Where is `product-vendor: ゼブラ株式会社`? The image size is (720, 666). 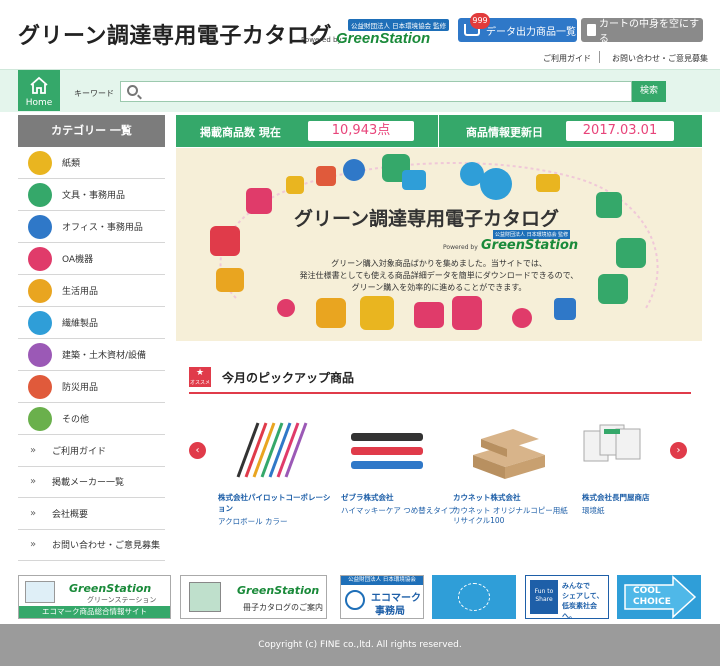
product-vendor: ゼブラ株式会社 is located at coordinates (398, 497).